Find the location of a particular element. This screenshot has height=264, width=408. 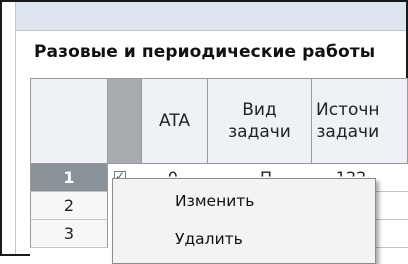

header-ata: ATA is located at coordinates (175, 121).